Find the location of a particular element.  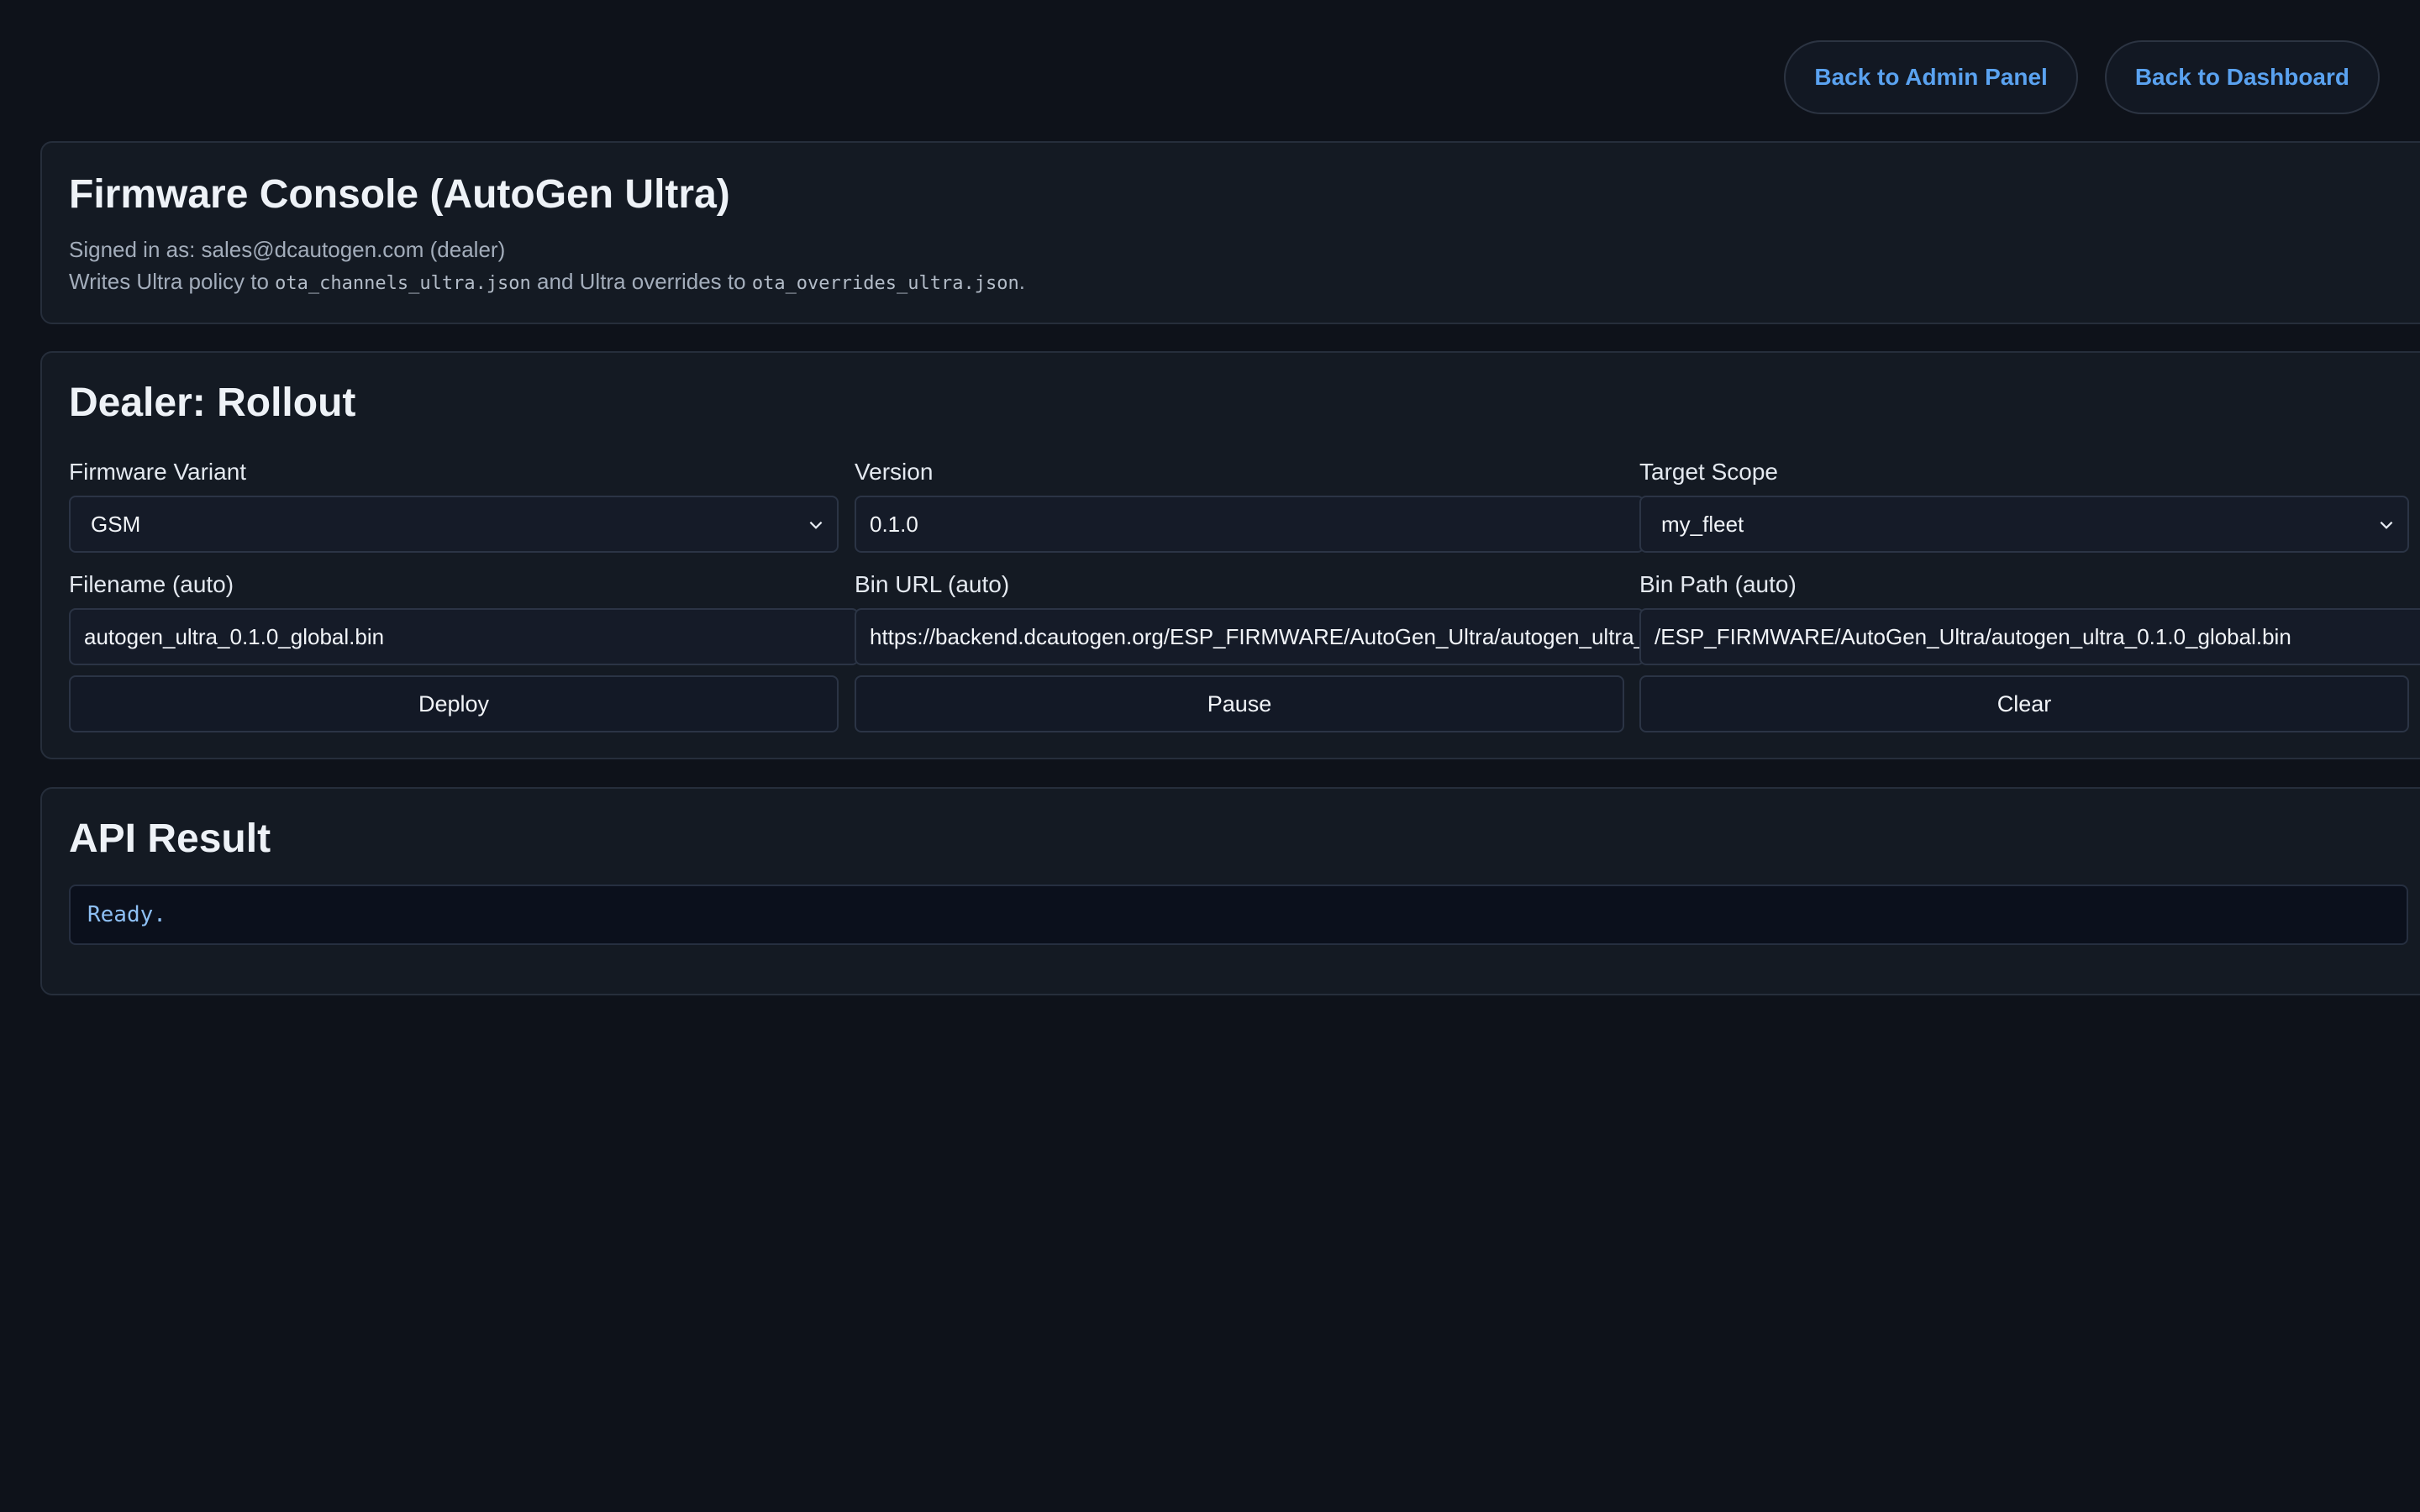

deploy-button: Deploy is located at coordinates (454, 703).